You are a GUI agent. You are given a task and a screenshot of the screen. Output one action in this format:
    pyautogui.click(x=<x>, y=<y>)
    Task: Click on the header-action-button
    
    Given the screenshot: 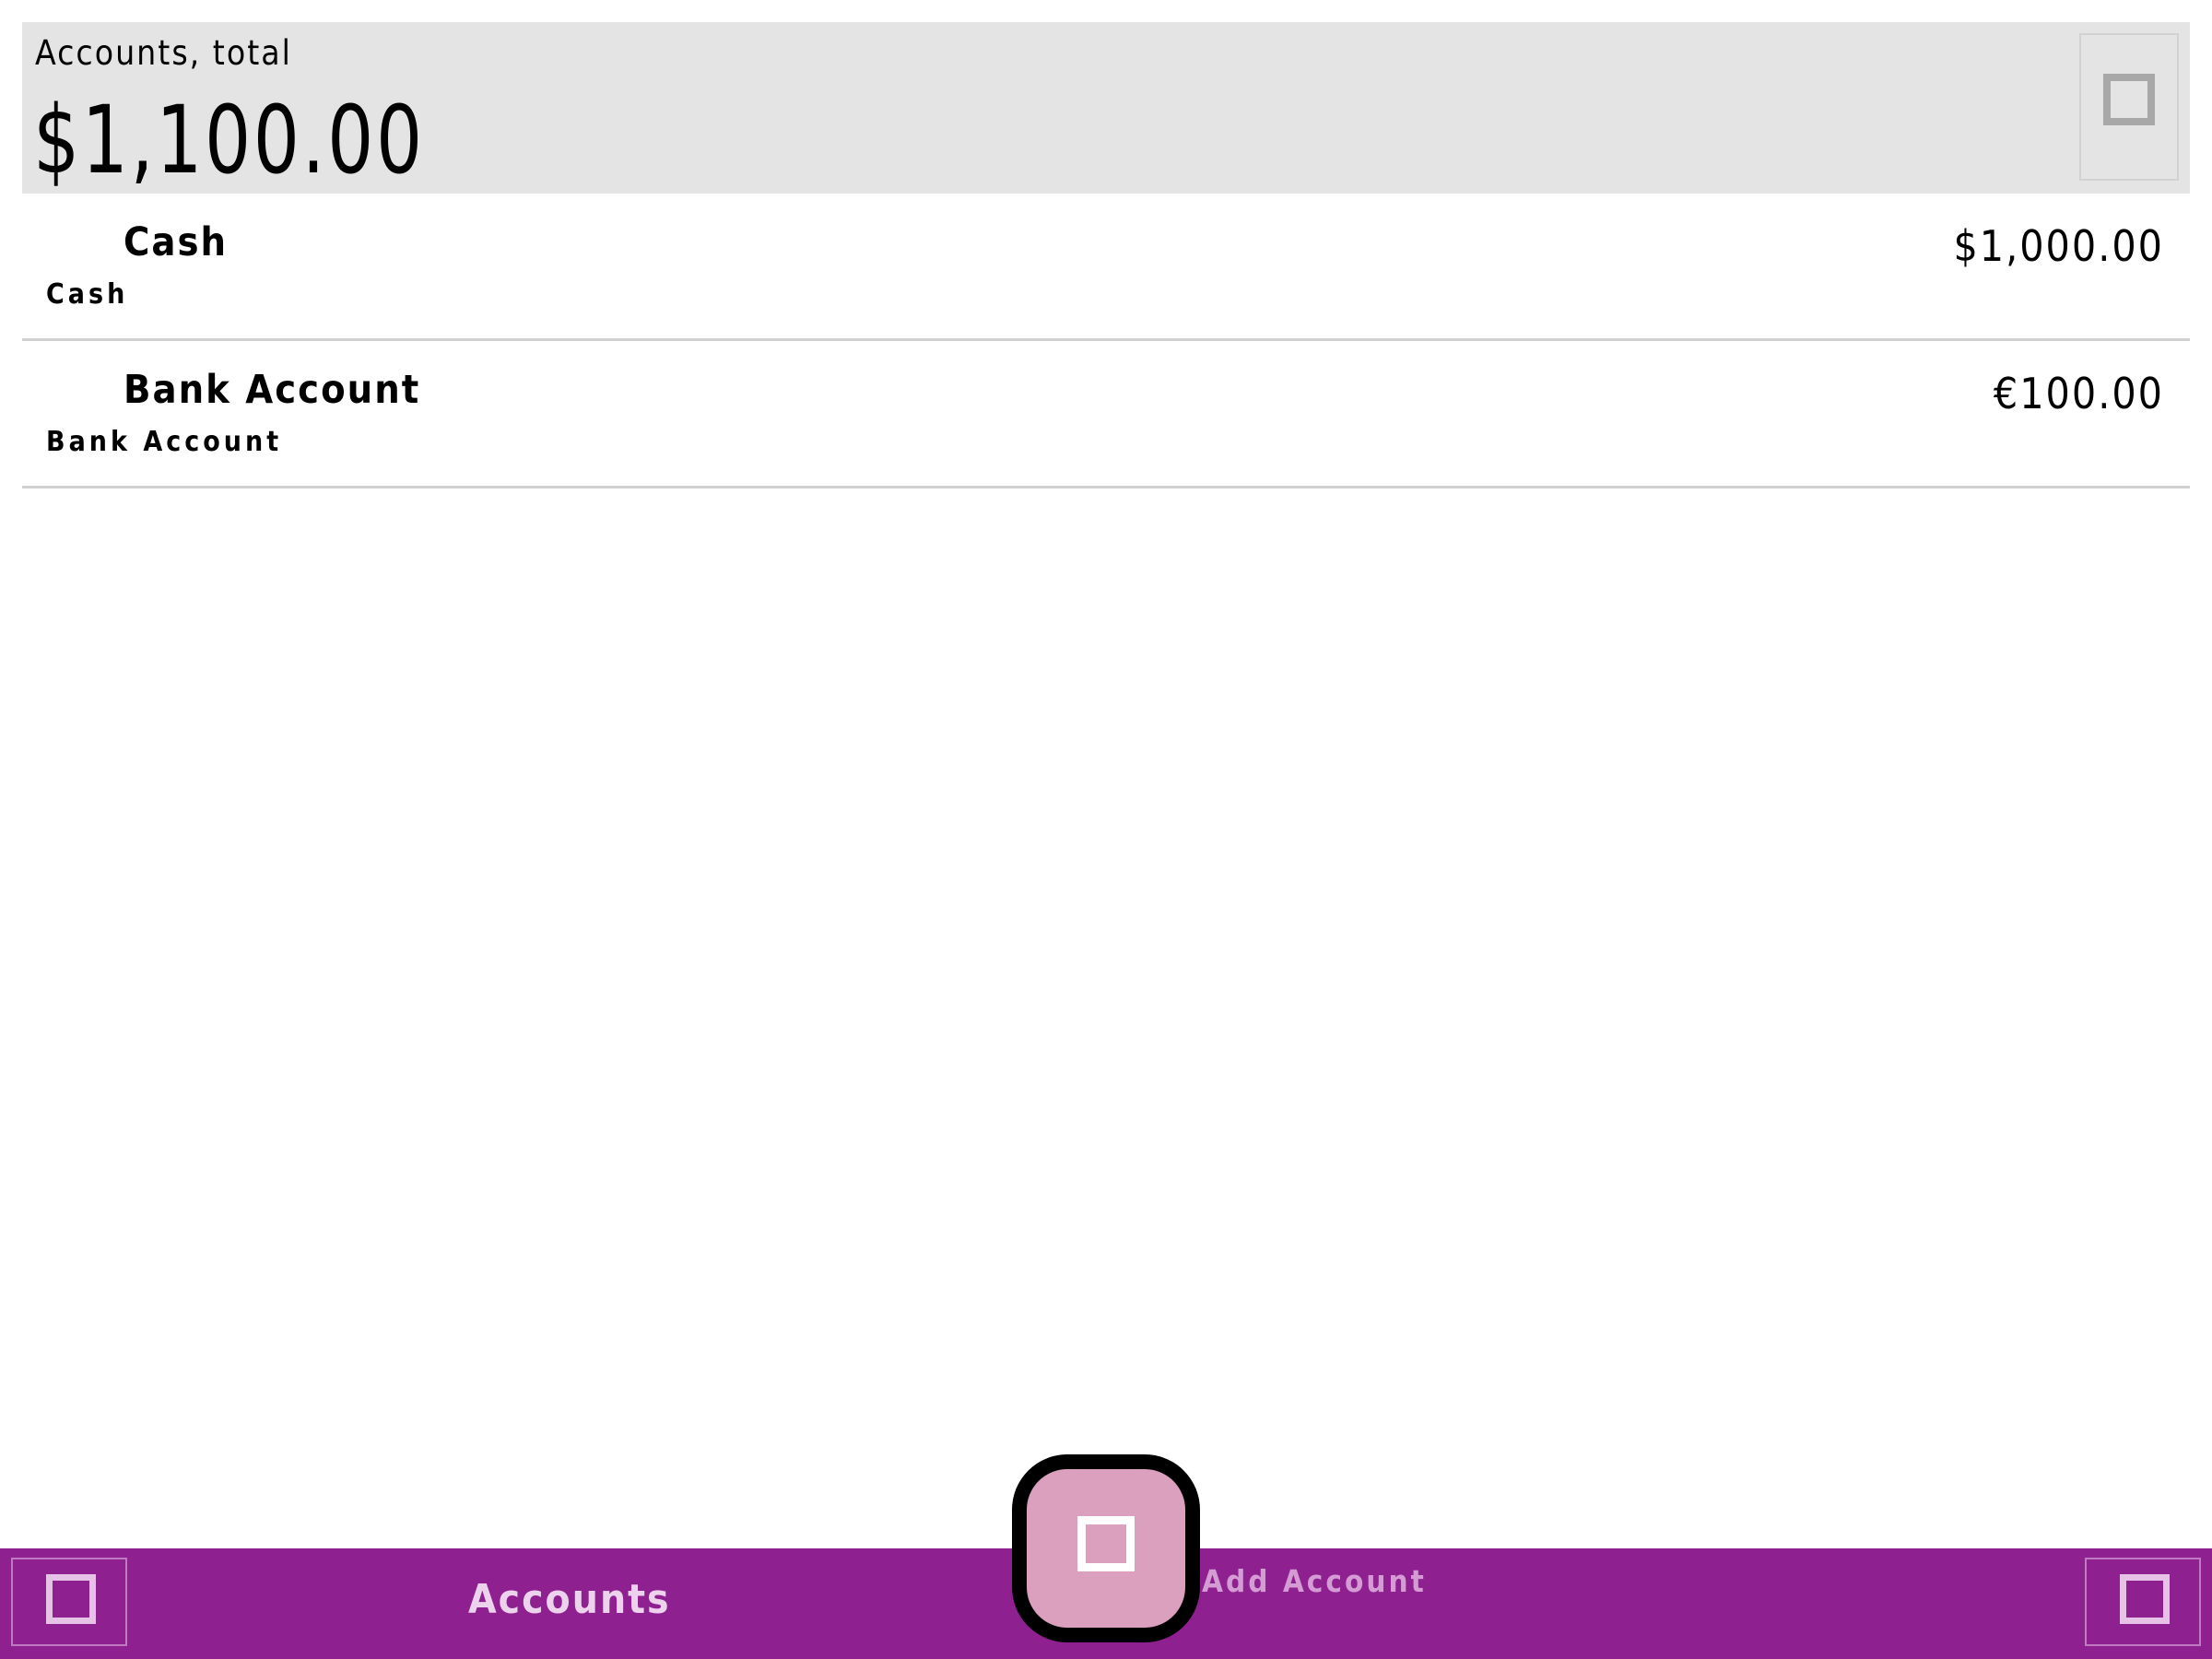 What is the action you would take?
    pyautogui.click(x=2129, y=107)
    